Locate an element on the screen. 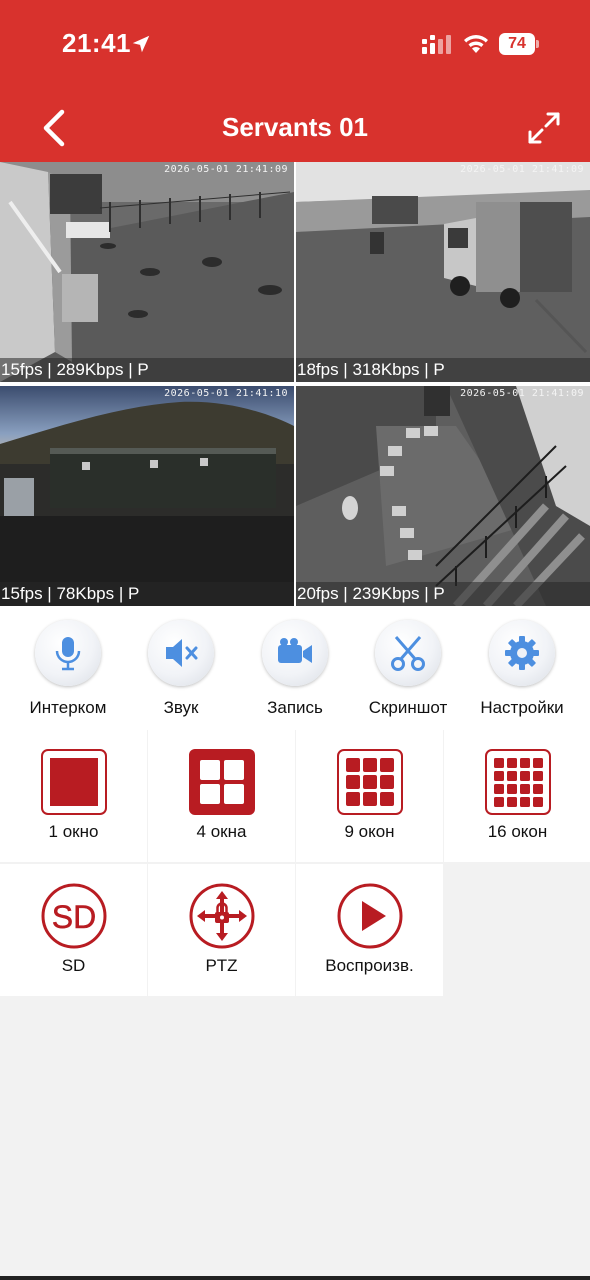  gear-icon is located at coordinates (522, 653).